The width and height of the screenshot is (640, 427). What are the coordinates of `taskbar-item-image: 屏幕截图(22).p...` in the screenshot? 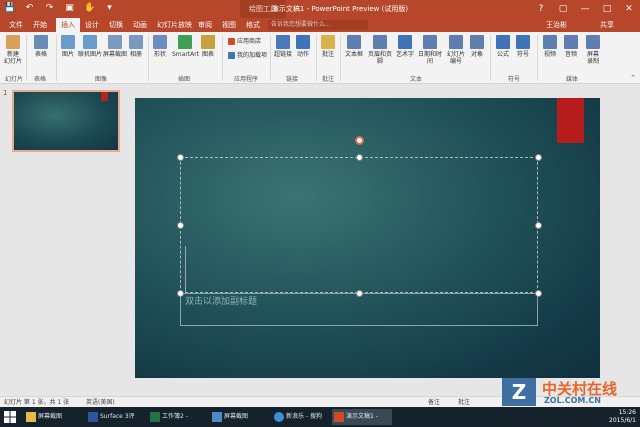 It's located at (240, 417).